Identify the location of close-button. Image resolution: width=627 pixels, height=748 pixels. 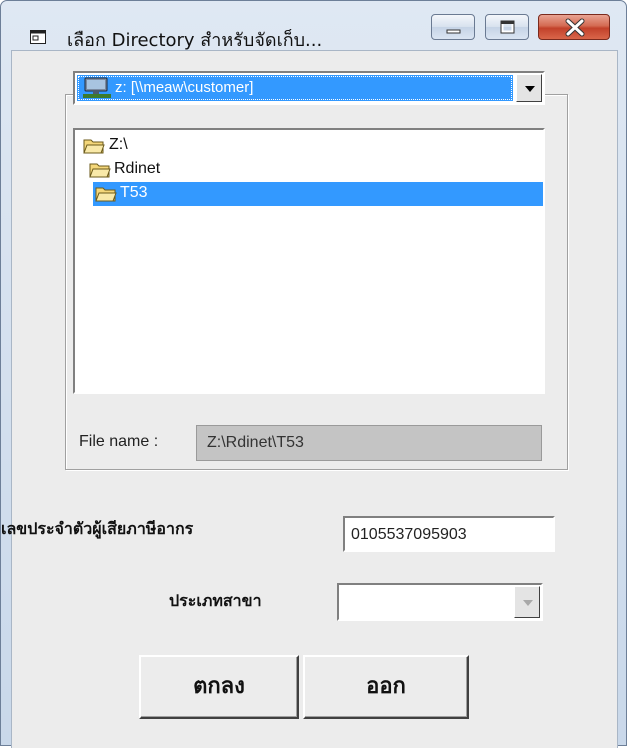
(574, 27).